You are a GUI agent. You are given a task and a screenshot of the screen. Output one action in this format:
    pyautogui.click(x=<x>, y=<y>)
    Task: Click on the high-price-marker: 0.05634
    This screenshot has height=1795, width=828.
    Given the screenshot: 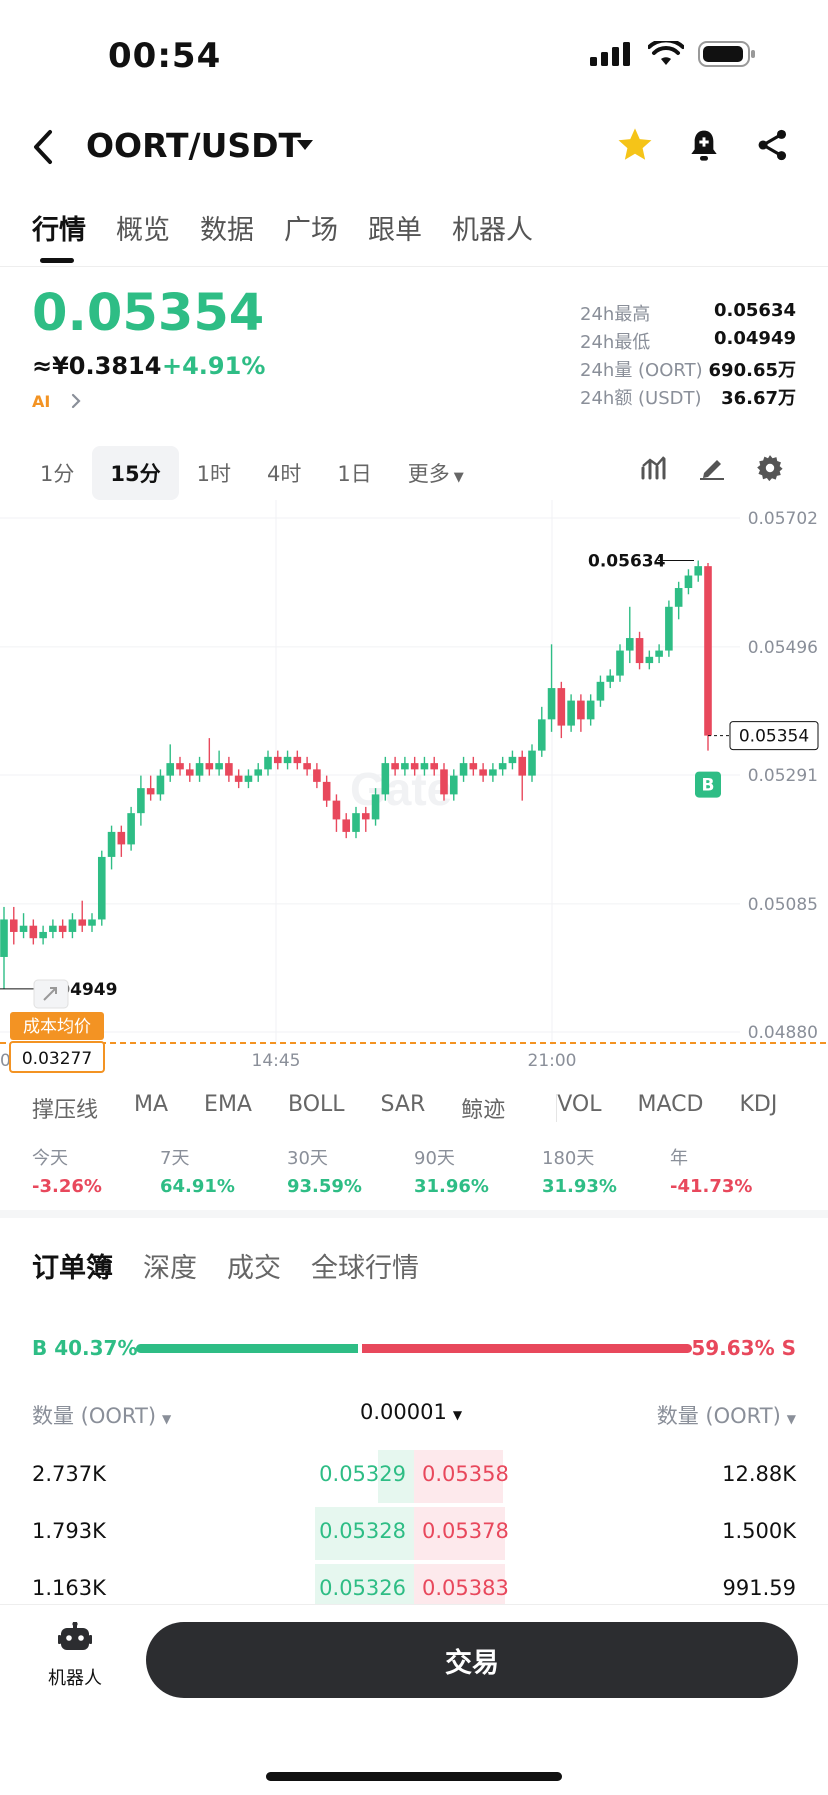 What is the action you would take?
    pyautogui.click(x=641, y=562)
    